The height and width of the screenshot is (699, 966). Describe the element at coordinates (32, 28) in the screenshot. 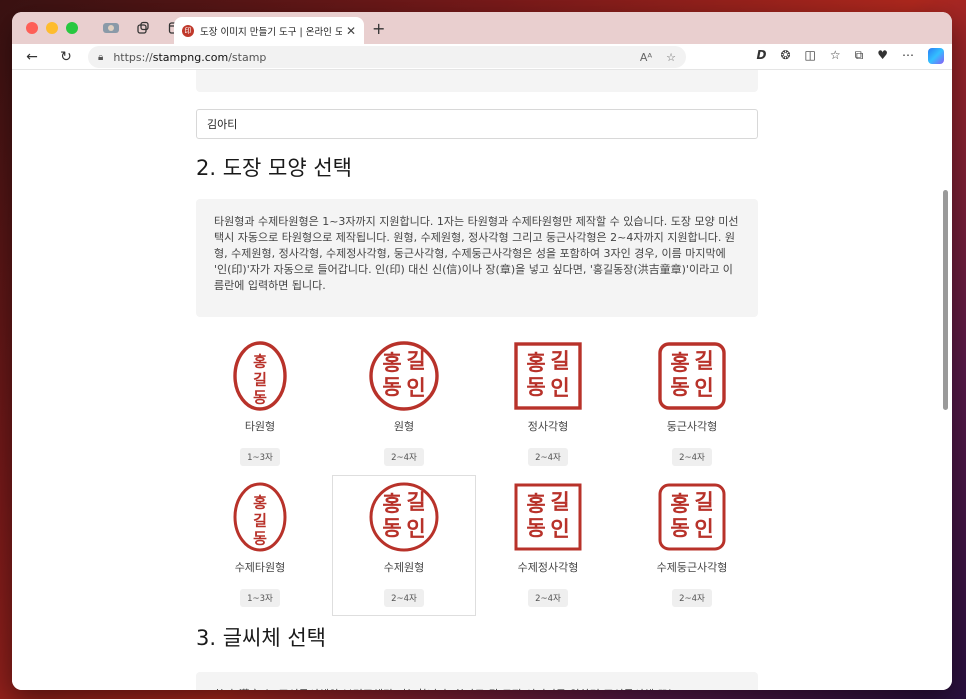

I see `close-window-button` at that location.